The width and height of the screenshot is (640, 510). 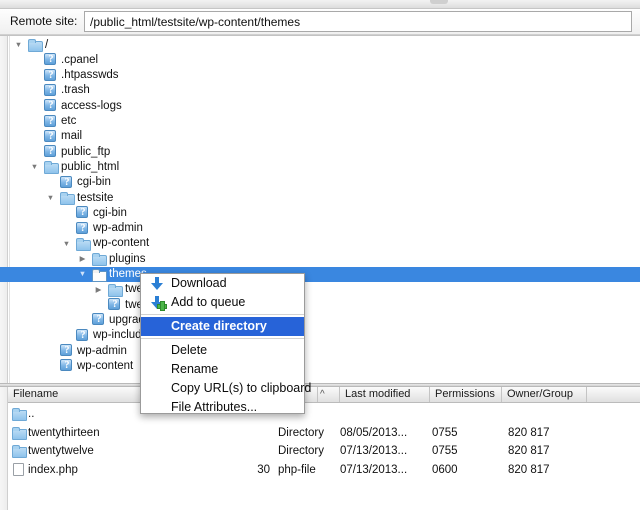 What do you see at coordinates (320, 4) in the screenshot?
I see `window-top-chrome` at bounding box center [320, 4].